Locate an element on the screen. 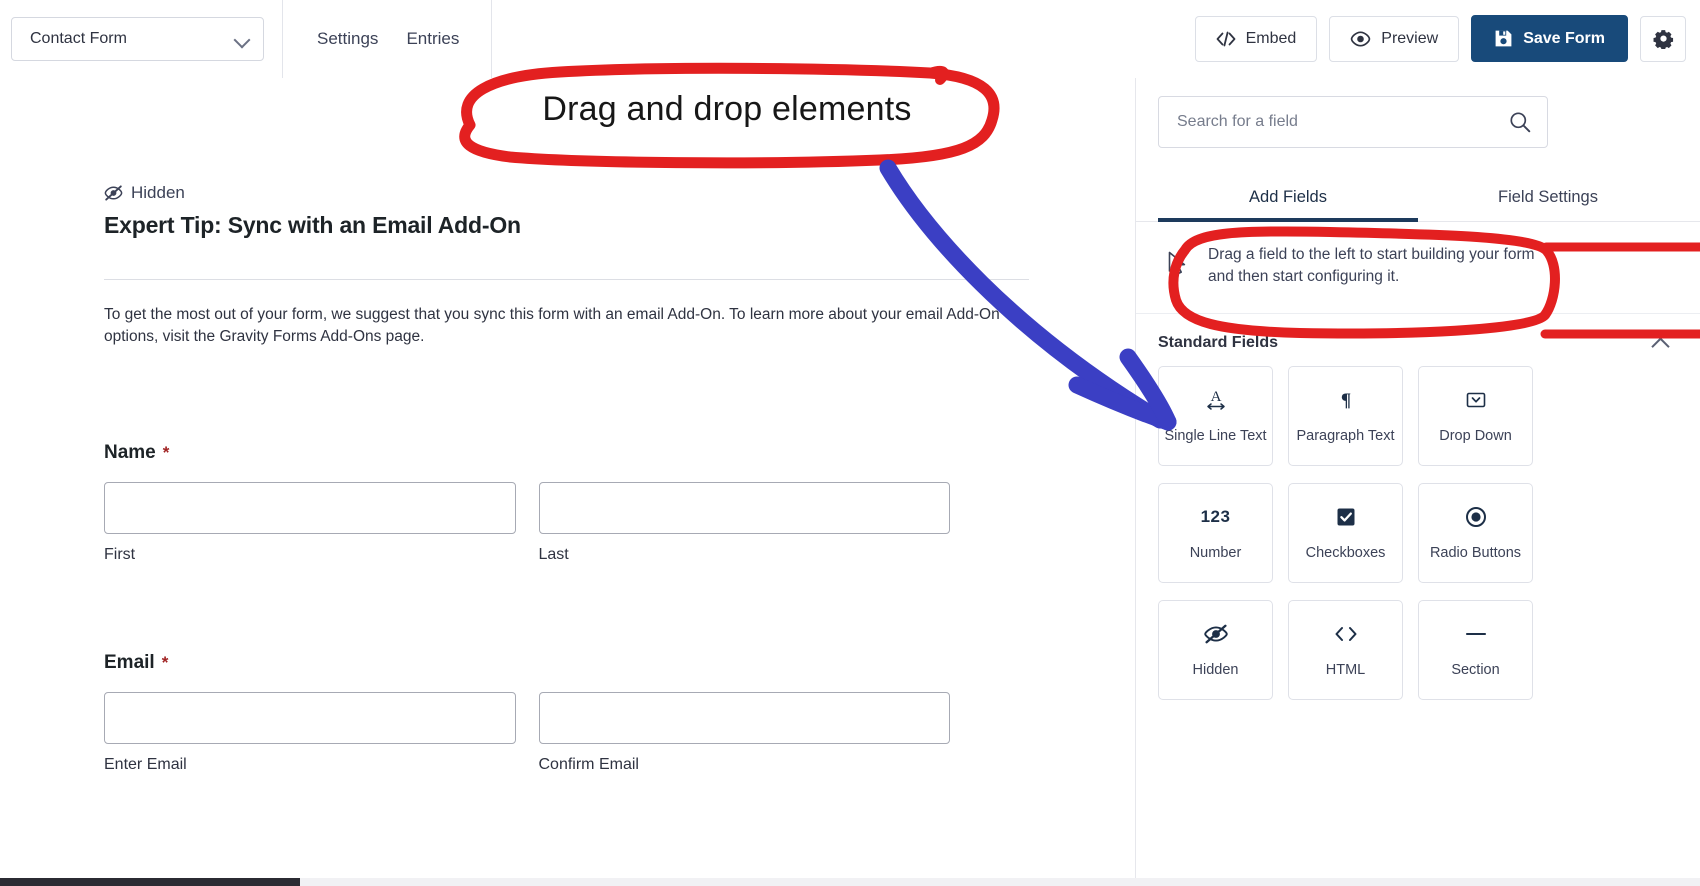 The image size is (1700, 886). chevron-up-icon is located at coordinates (1661, 343).